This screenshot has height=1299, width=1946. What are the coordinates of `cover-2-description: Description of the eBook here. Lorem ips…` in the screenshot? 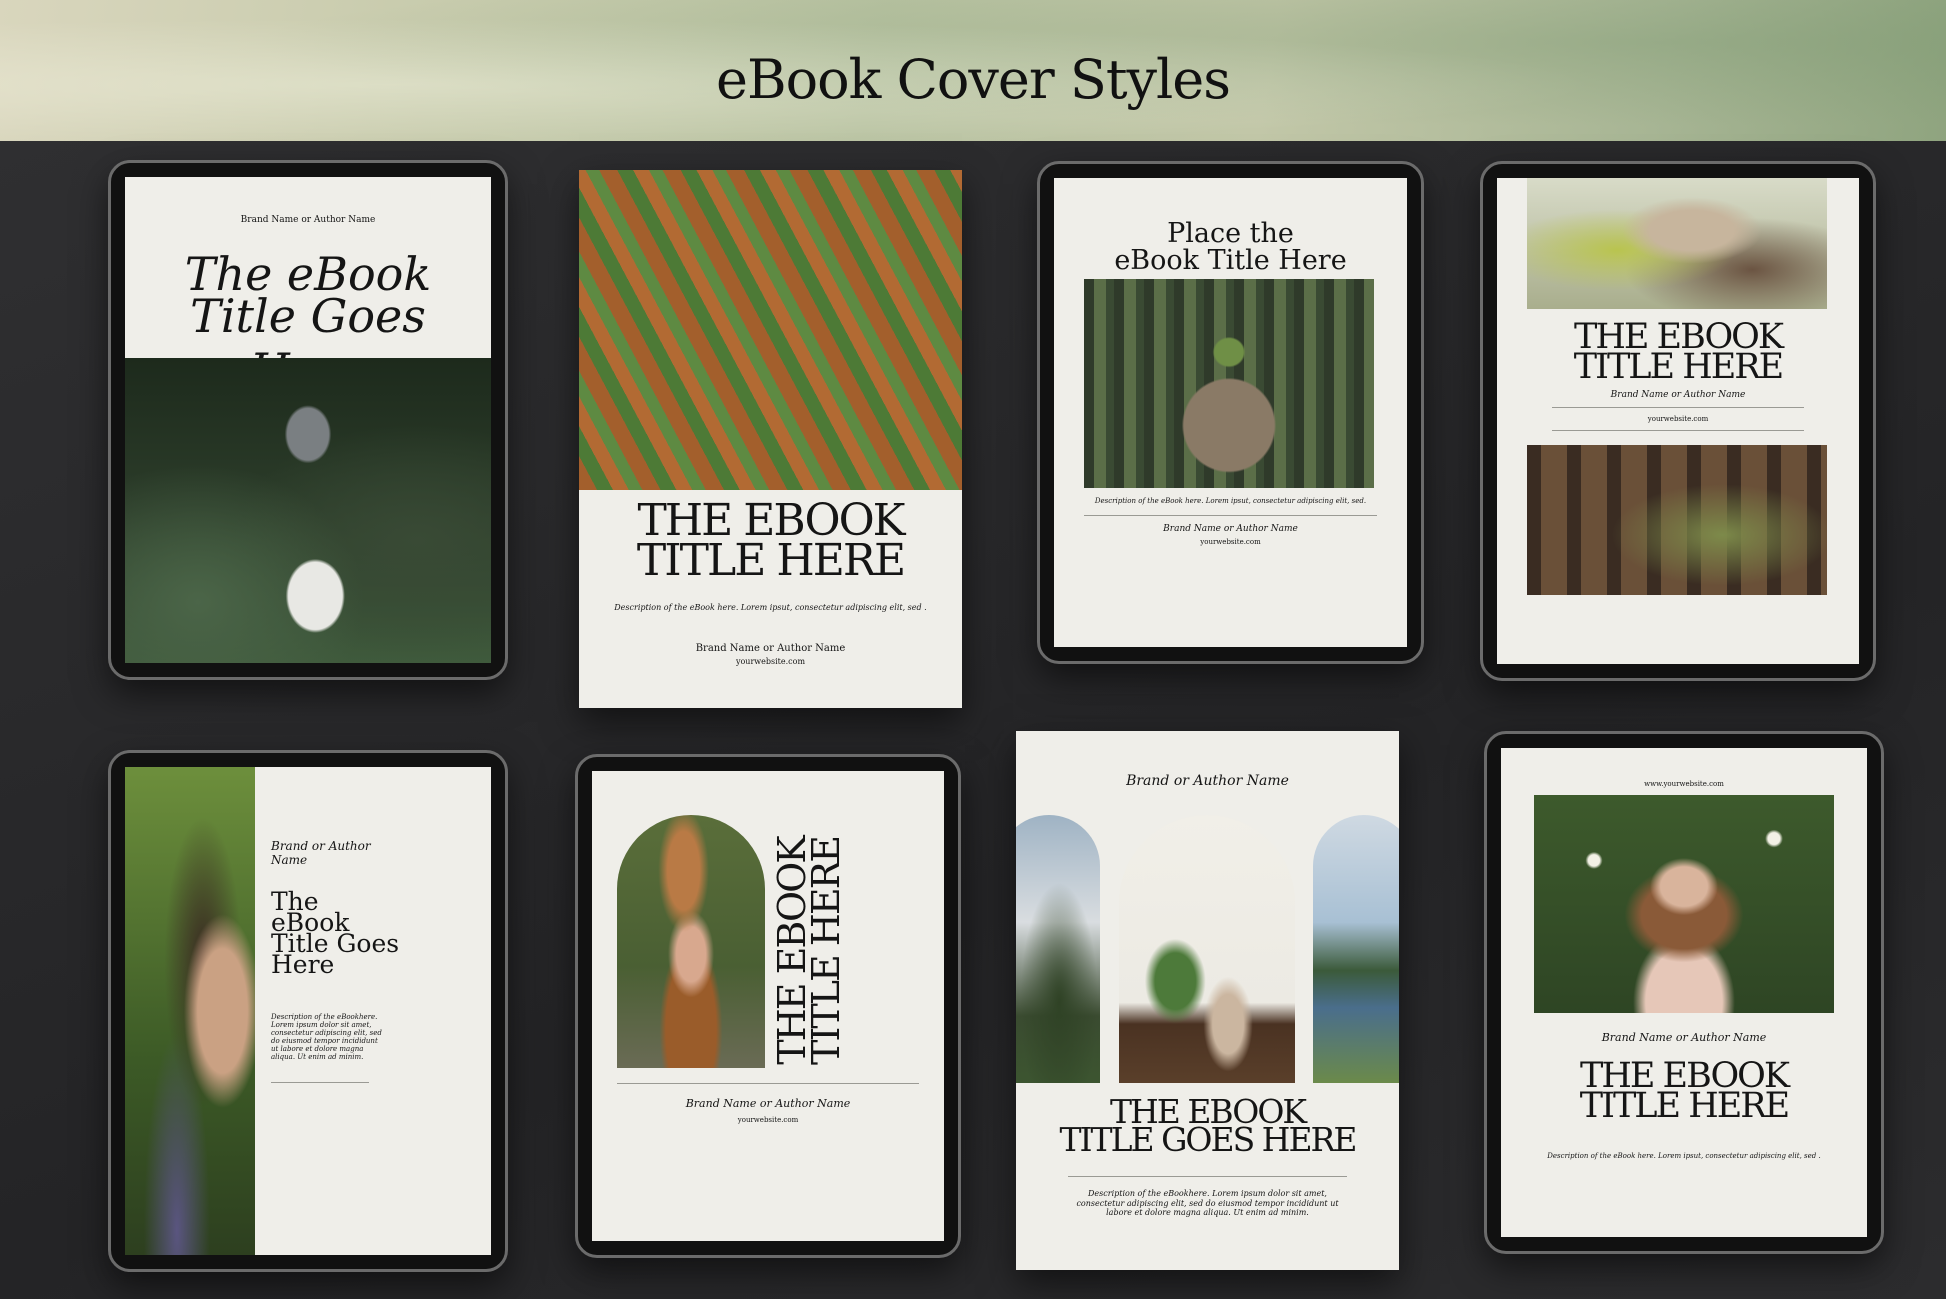 It's located at (770, 607).